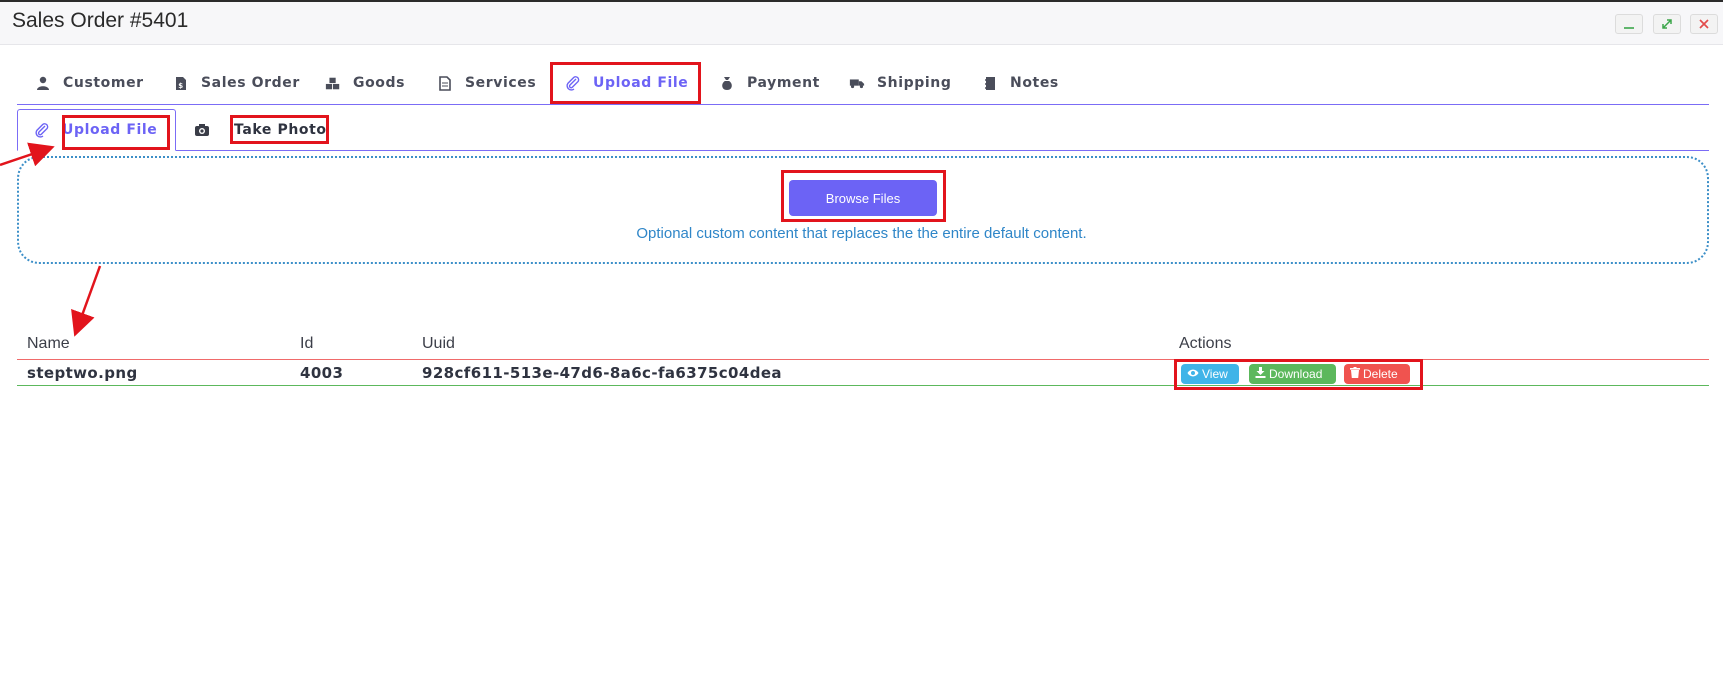 The height and width of the screenshot is (690, 1723). Describe the element at coordinates (86, 301) in the screenshot. I see `arrow-to-file-table` at that location.